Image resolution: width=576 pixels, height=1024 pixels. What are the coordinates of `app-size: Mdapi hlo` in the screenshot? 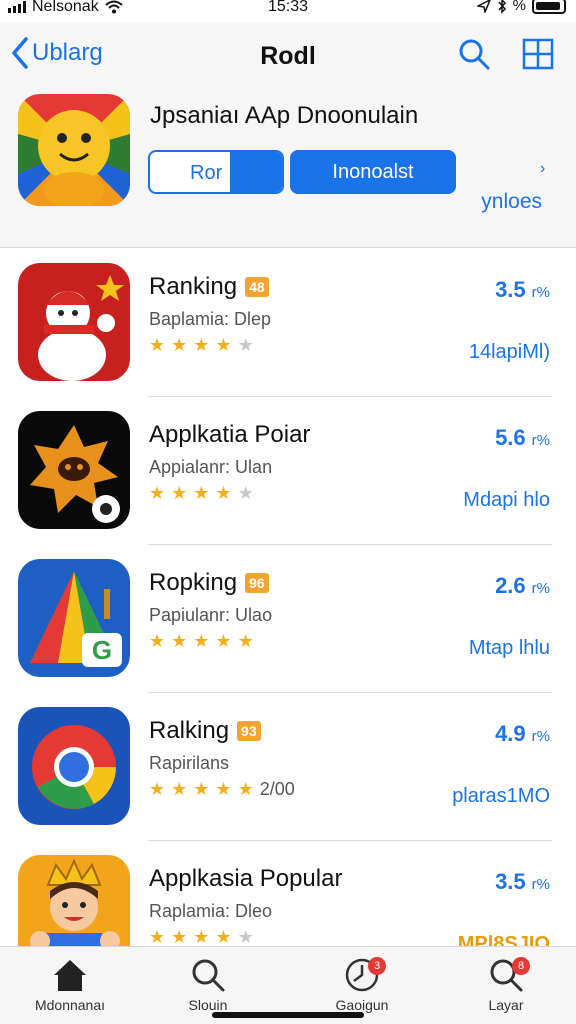 It's located at (506, 500).